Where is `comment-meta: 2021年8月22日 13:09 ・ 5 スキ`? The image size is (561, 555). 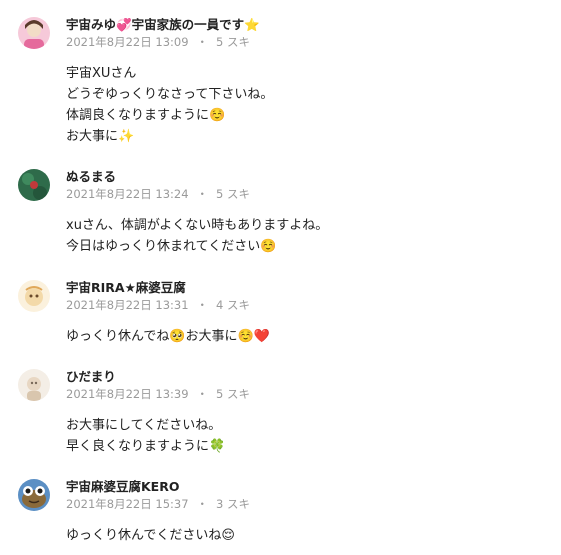 comment-meta: 2021年8月22日 13:09 ・ 5 スキ is located at coordinates (158, 42).